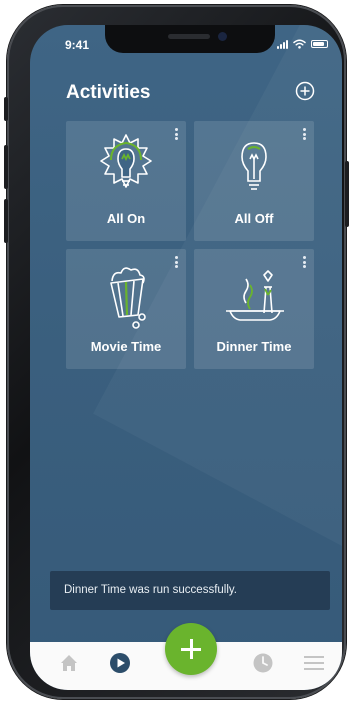 This screenshot has height=703, width=350. I want to click on activity-label: Dinner Time, so click(254, 346).